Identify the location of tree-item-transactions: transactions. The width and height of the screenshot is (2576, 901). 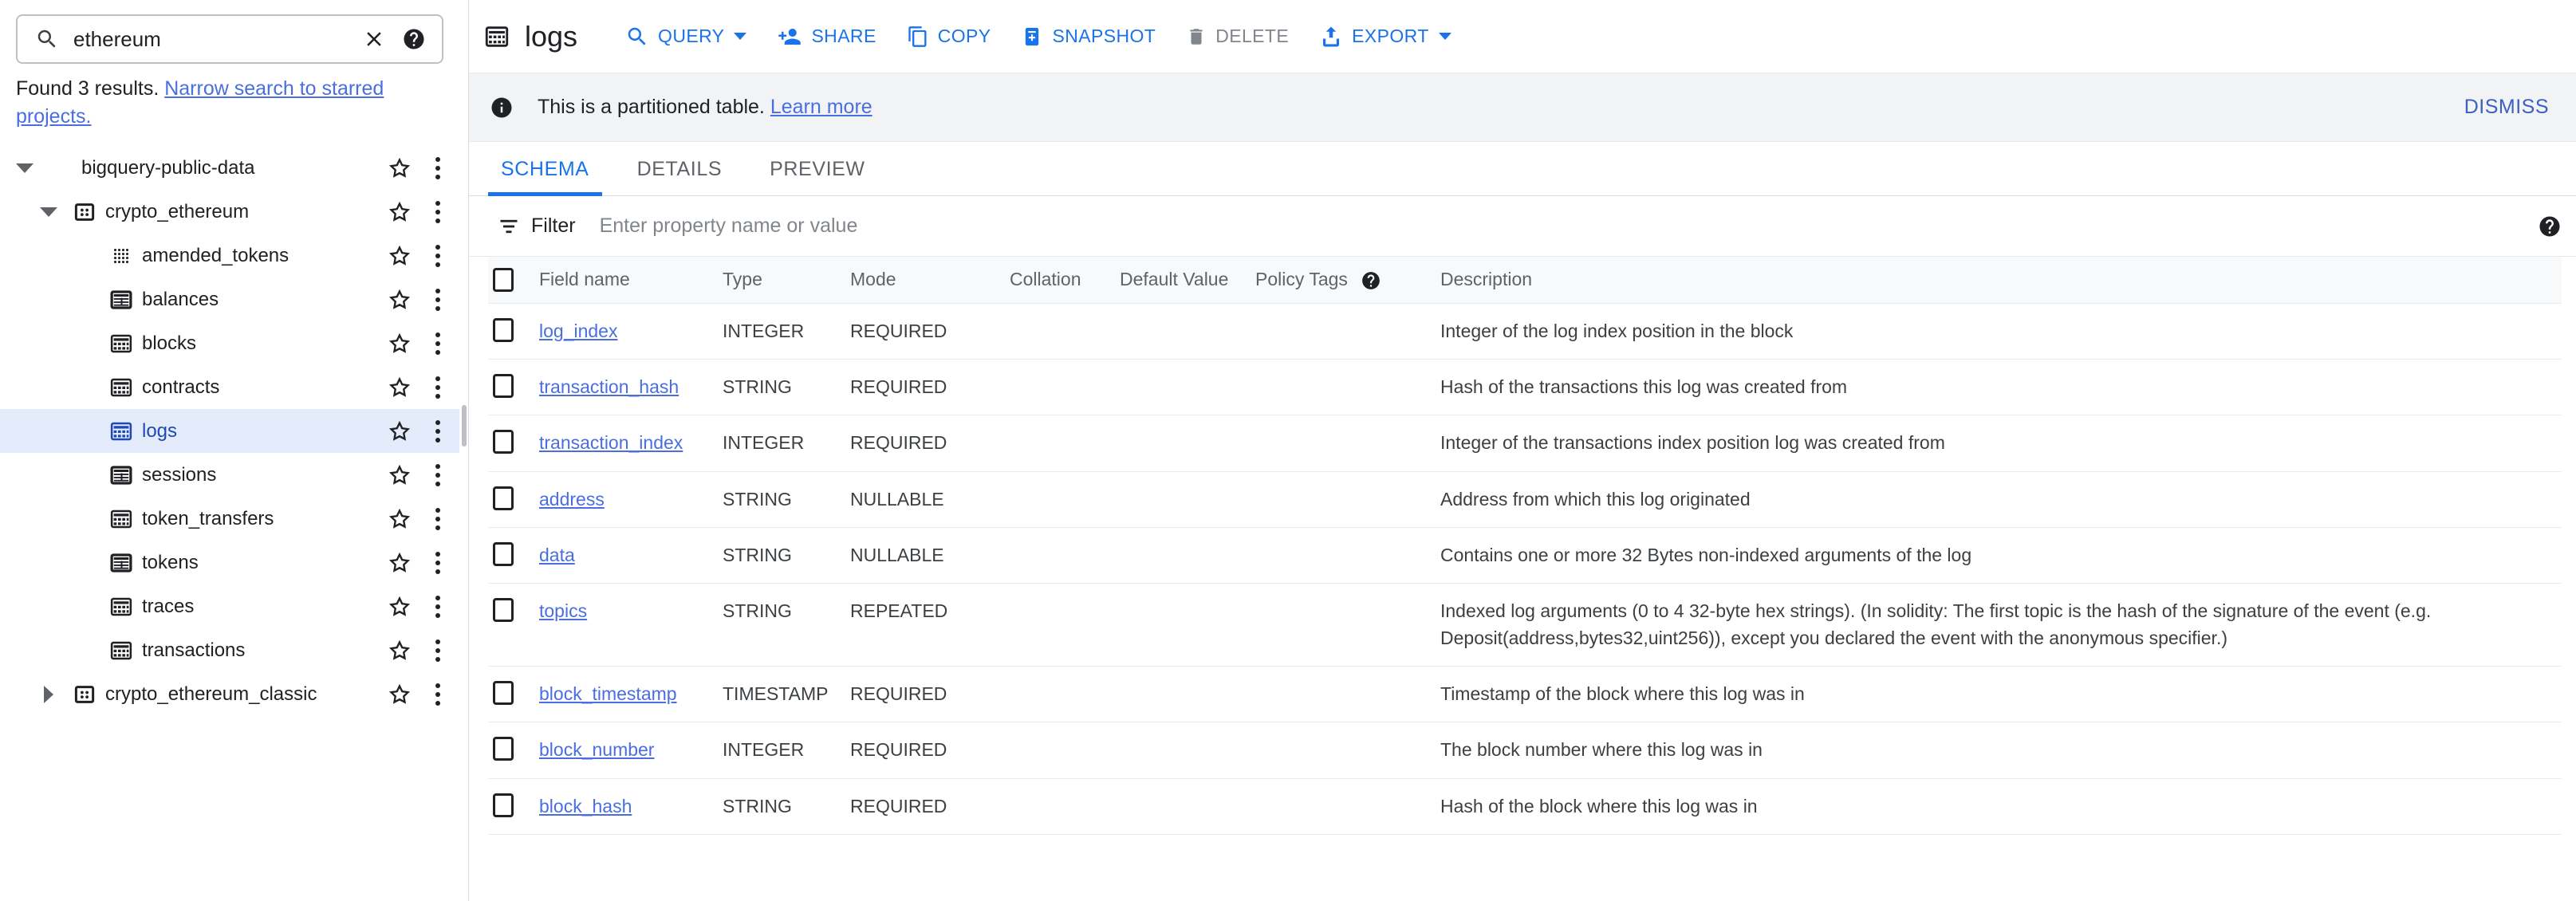
(229, 650).